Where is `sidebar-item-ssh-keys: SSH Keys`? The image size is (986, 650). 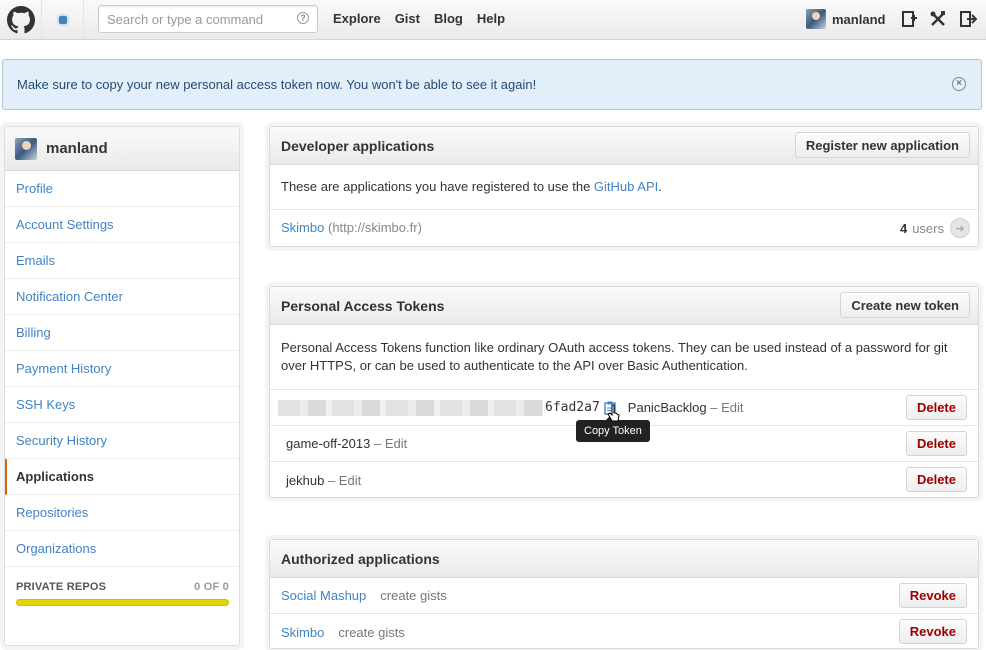
sidebar-item-ssh-keys: SSH Keys is located at coordinates (122, 405).